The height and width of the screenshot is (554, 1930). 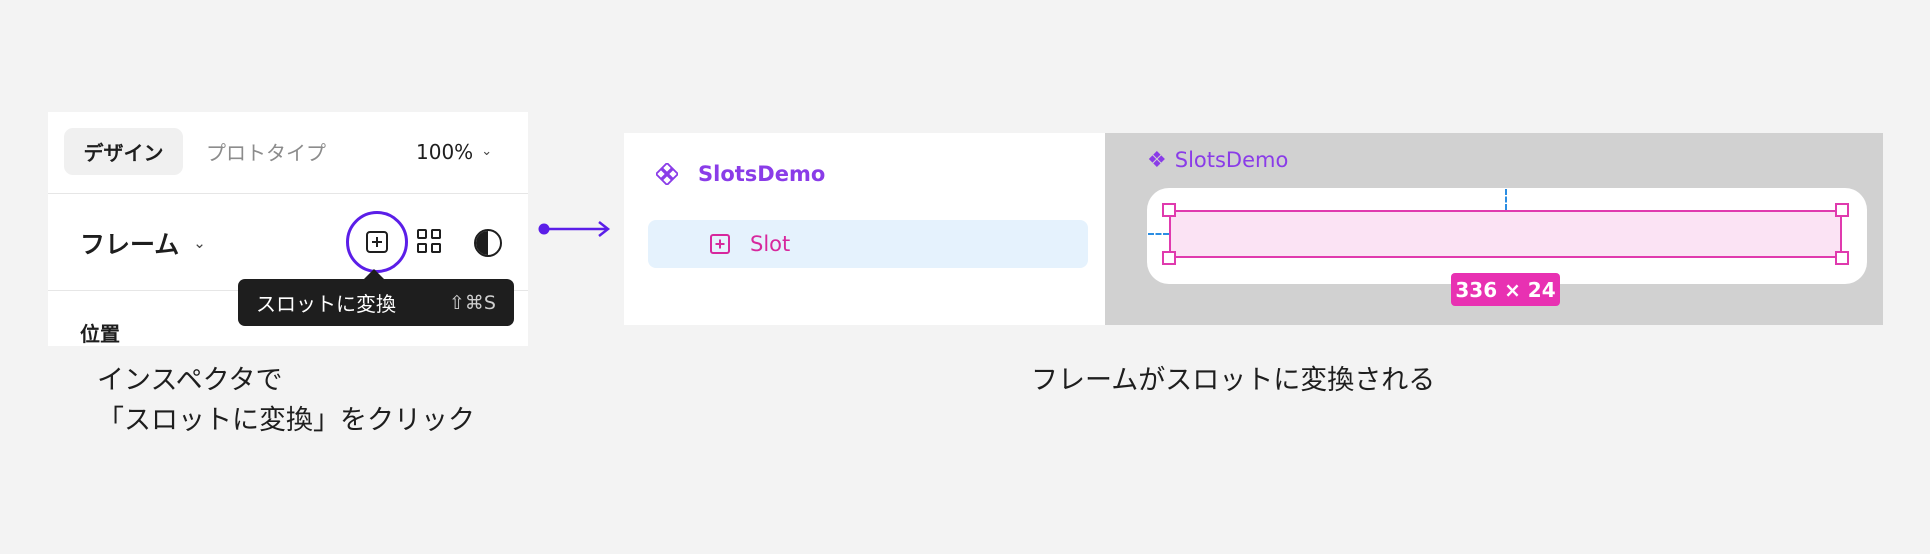 What do you see at coordinates (1506, 199) in the screenshot?
I see `spacing-guide-vertical` at bounding box center [1506, 199].